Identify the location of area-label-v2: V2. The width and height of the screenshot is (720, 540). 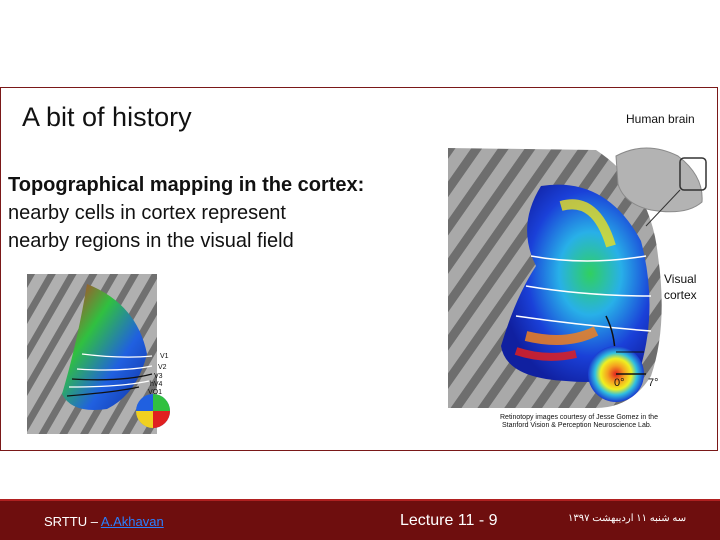
(162, 367).